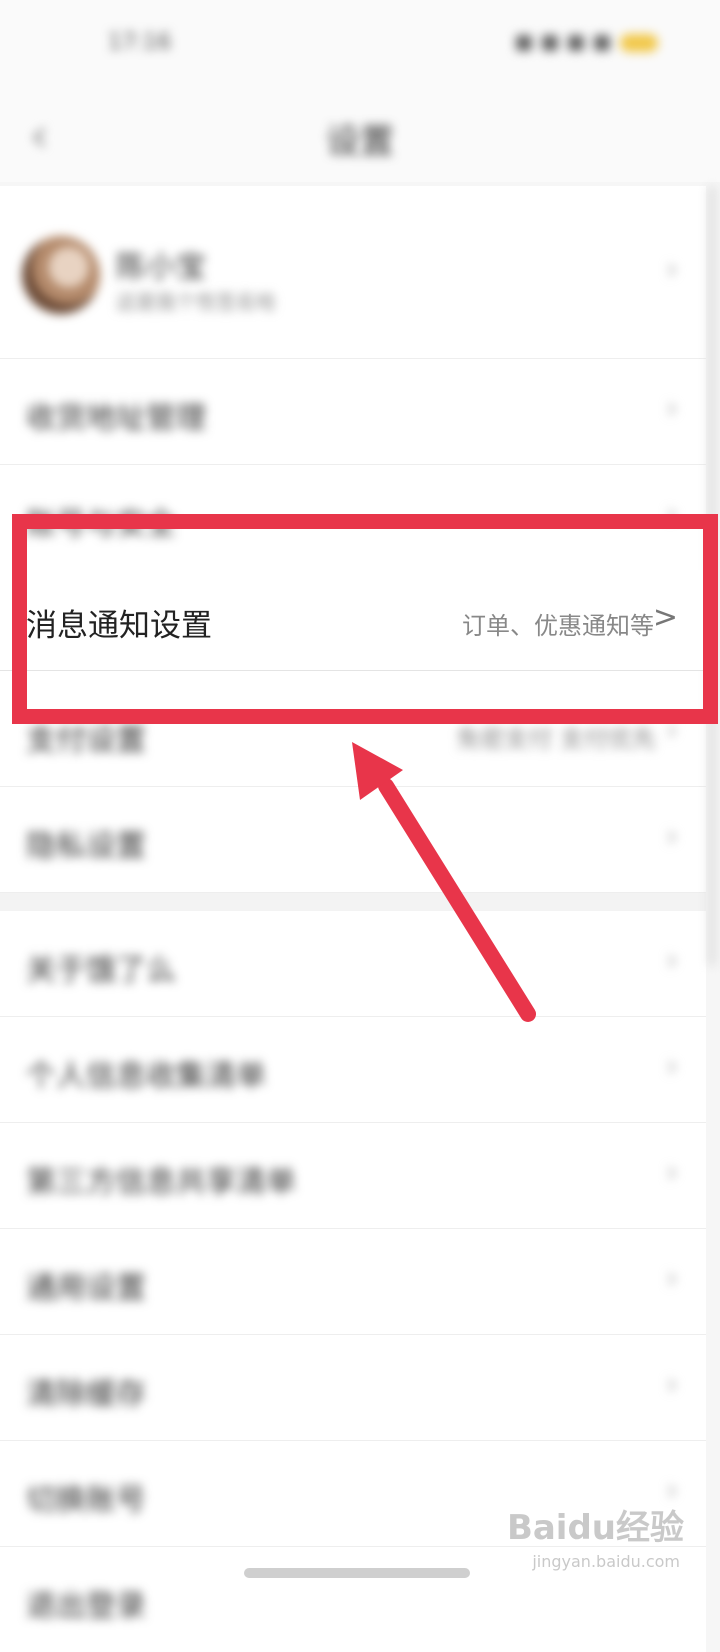 Image resolution: width=720 pixels, height=1652 pixels. What do you see at coordinates (360, 46) in the screenshot?
I see `status-bar: 17:16` at bounding box center [360, 46].